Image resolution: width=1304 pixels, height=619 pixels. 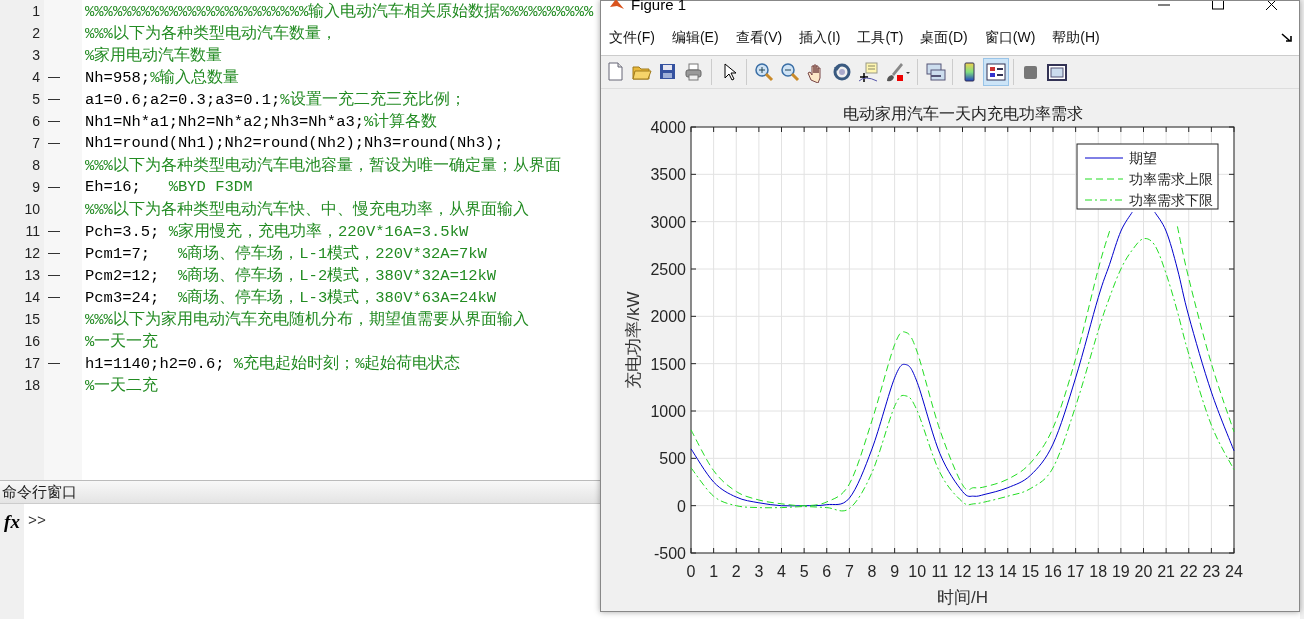 What do you see at coordinates (872, 571) in the screenshot?
I see `tick-label: 8` at bounding box center [872, 571].